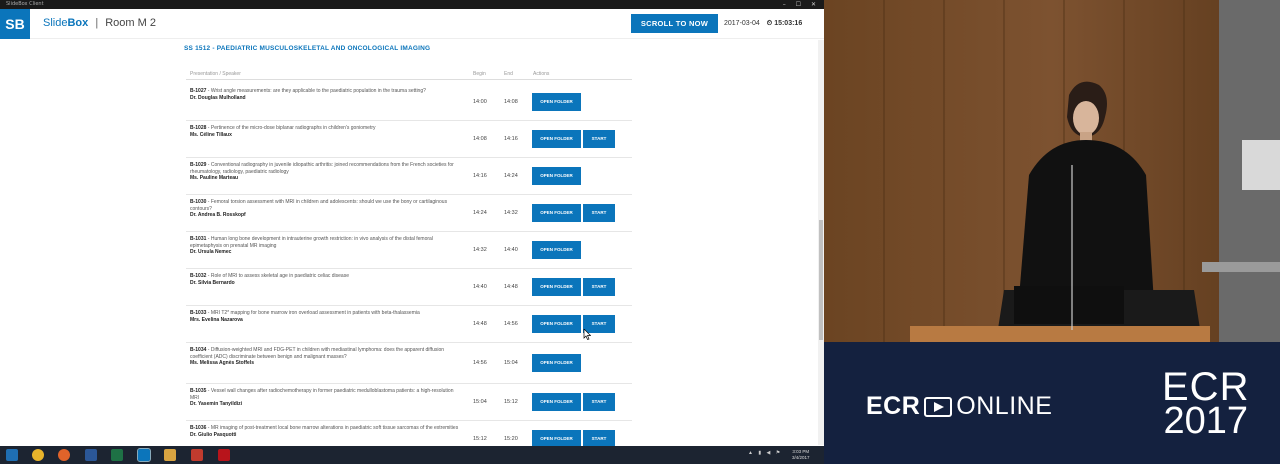 Image resolution: width=1280 pixels, height=464 pixels. I want to click on column-header-actions: Actions, so click(541, 74).